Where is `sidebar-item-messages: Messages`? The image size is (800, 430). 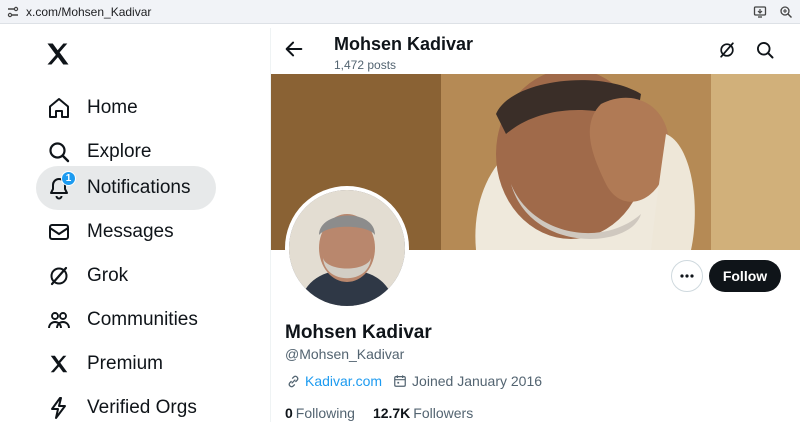 sidebar-item-messages: Messages is located at coordinates (111, 232).